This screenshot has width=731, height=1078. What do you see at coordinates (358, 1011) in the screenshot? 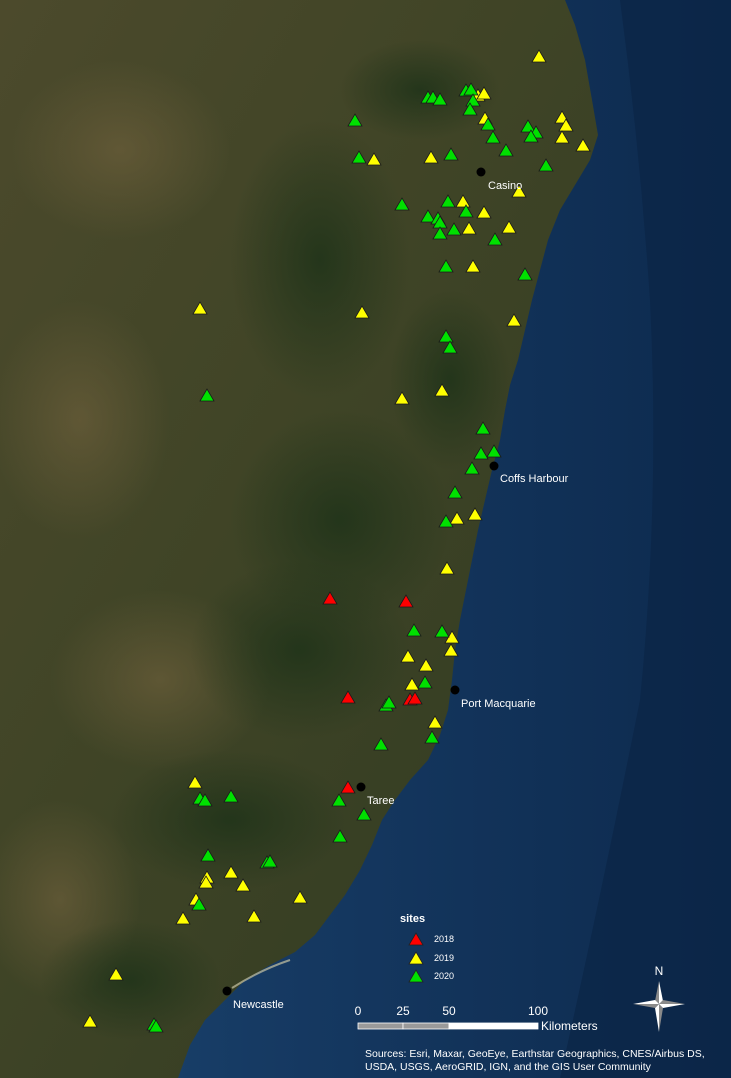
I see `scale-tick-label: 0` at bounding box center [358, 1011].